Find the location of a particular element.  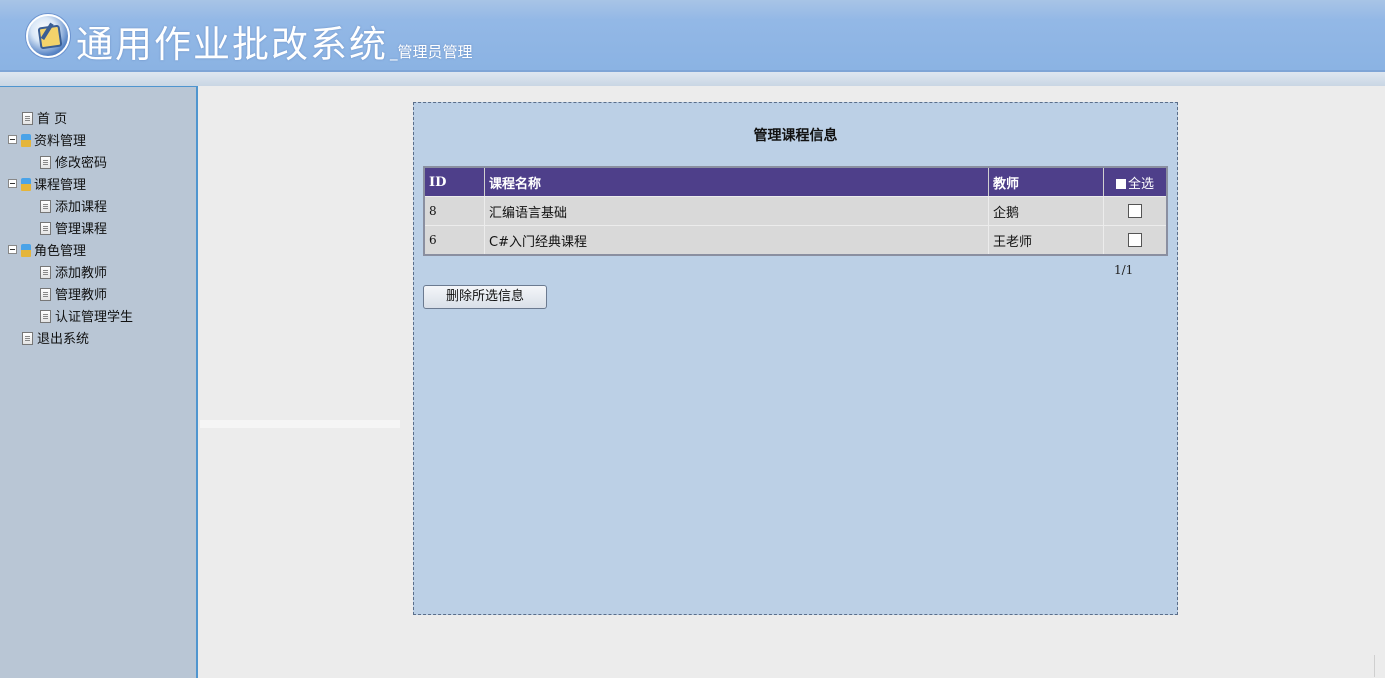

sidebar-group-courses: 课程管理 is located at coordinates (98, 186).